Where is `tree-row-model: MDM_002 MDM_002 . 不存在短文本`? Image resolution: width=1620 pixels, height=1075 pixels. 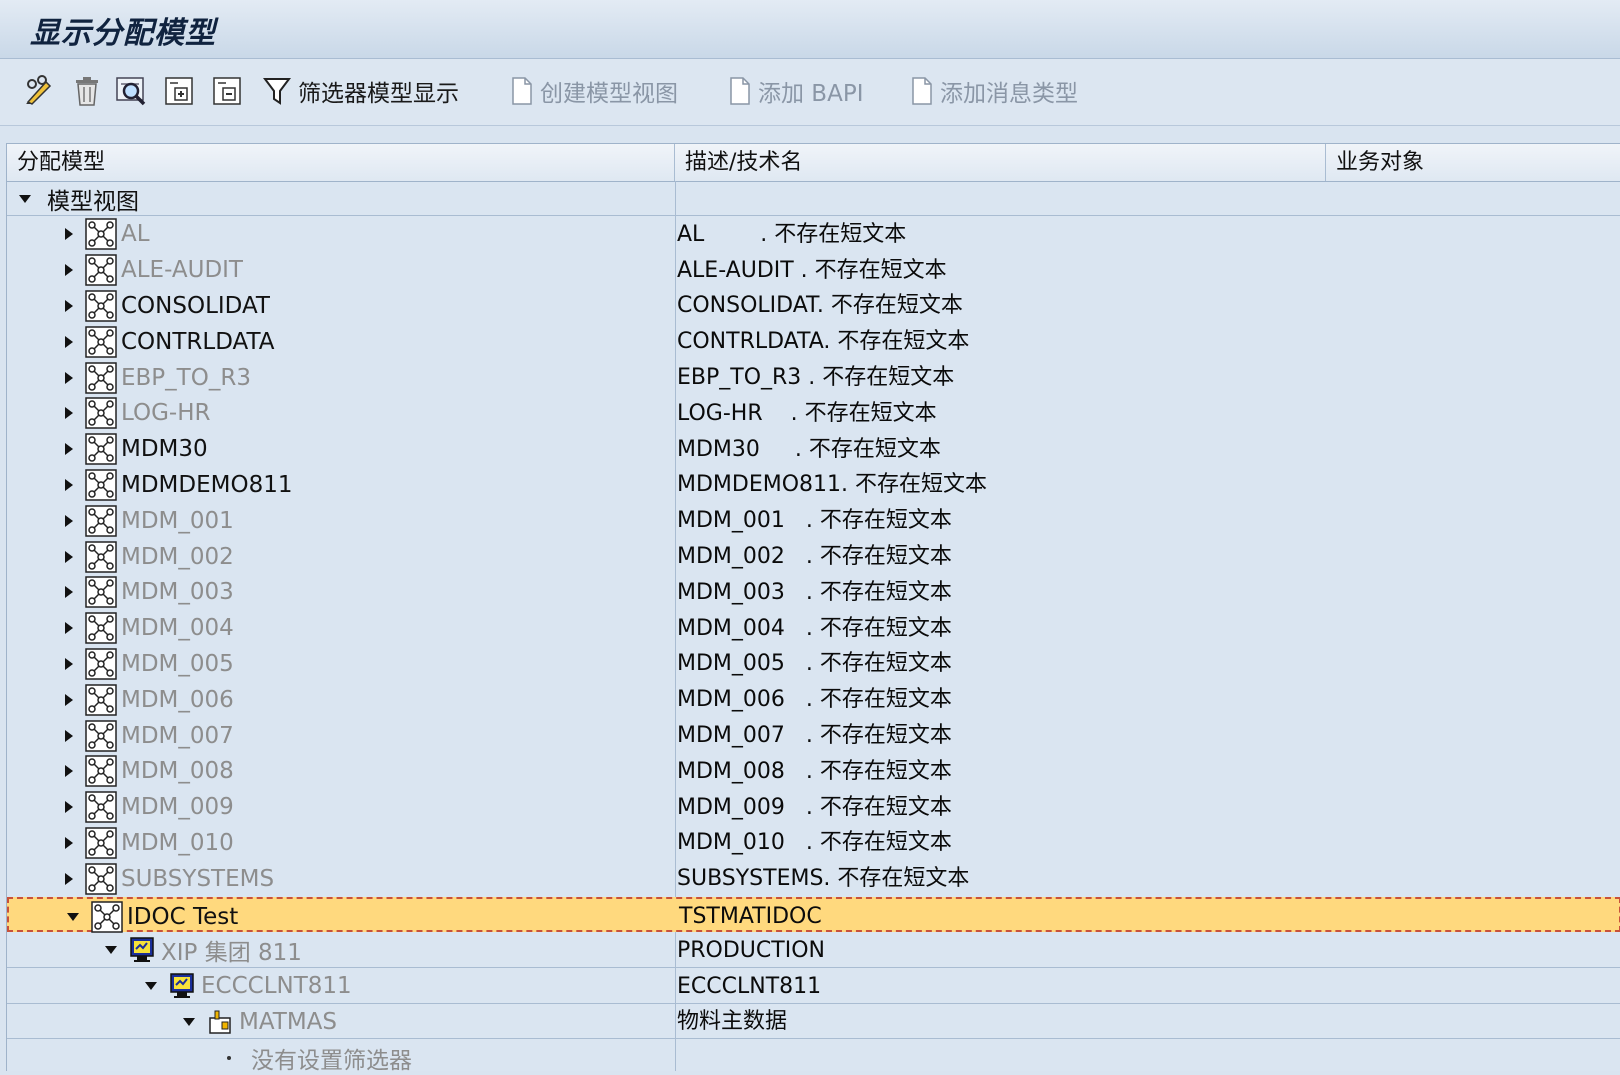 tree-row-model: MDM_002 MDM_002 . 不存在短文本 is located at coordinates (813, 556).